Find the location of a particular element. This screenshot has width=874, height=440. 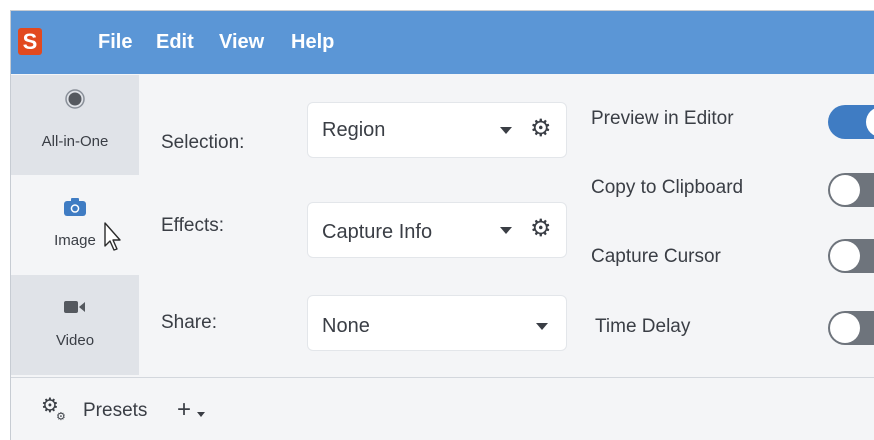

tab-all-in-one: All-in-One is located at coordinates (75, 125).